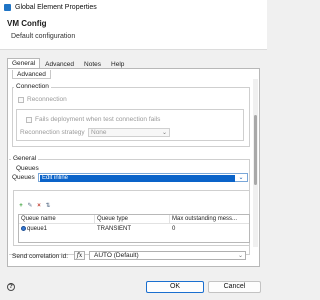  Describe the element at coordinates (30, 206) in the screenshot. I see `edit-icon: ✎` at that location.